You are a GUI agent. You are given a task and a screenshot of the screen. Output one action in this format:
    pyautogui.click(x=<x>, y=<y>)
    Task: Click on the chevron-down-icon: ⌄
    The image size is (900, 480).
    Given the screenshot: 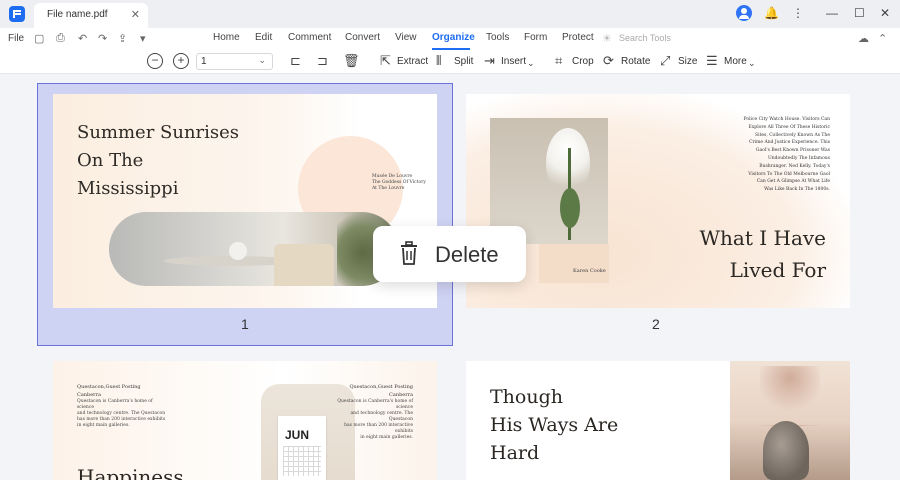 What is the action you would take?
    pyautogui.click(x=262, y=60)
    